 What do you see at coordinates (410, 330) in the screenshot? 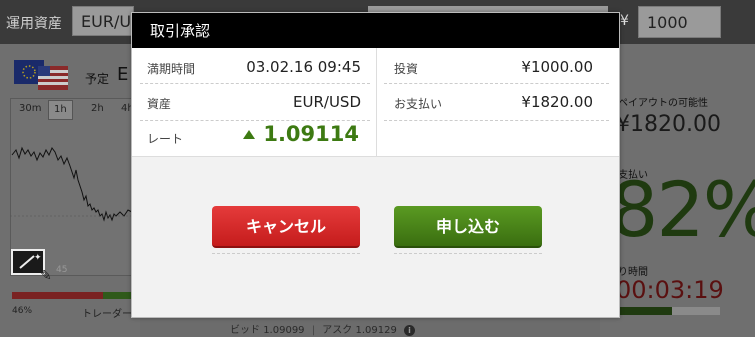
I see `info-icon: i` at bounding box center [410, 330].